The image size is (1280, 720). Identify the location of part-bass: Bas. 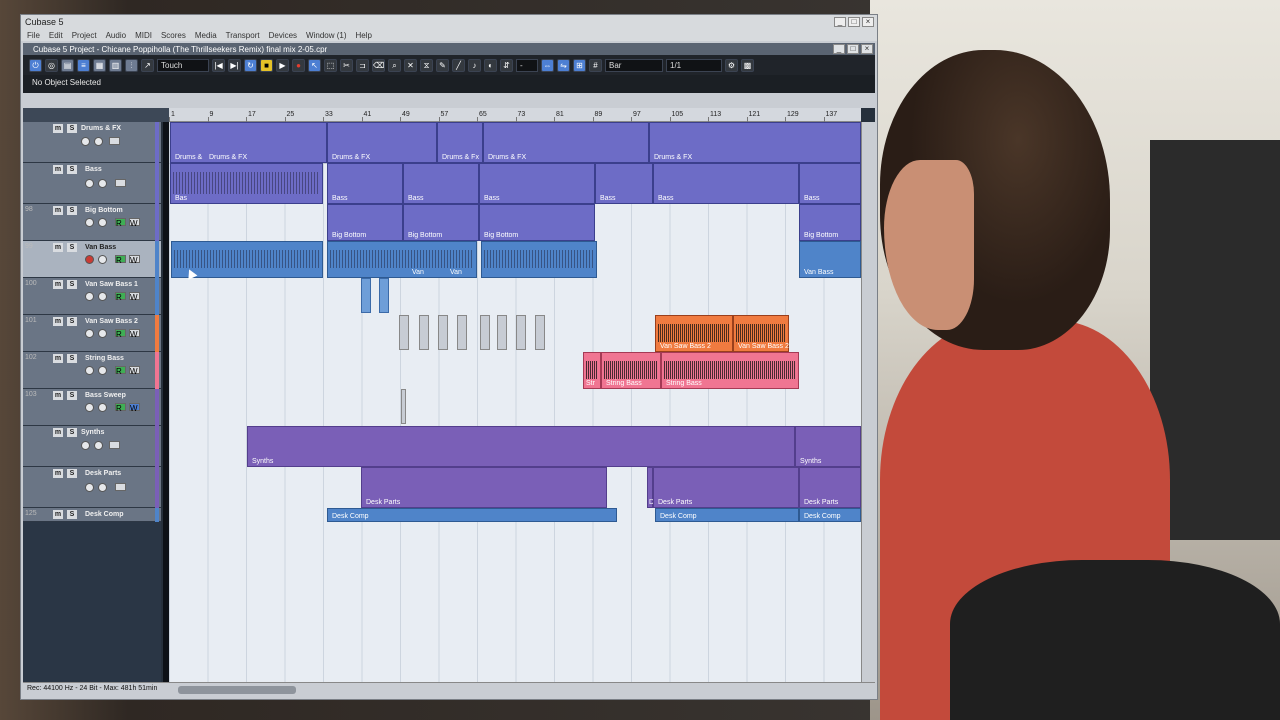
(246, 183).